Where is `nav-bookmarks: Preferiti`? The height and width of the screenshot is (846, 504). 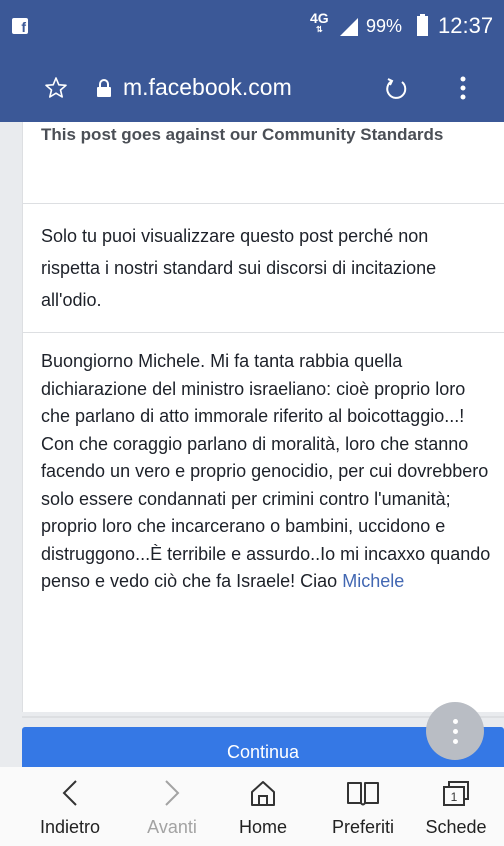 nav-bookmarks: Preferiti is located at coordinates (363, 806).